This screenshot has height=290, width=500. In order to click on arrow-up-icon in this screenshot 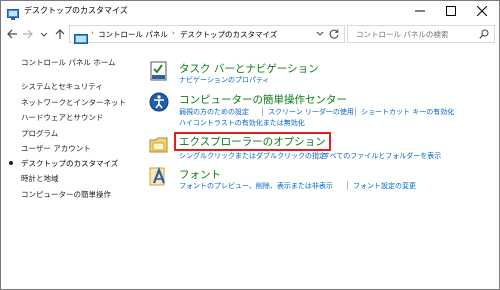, I will do `click(60, 34)`.